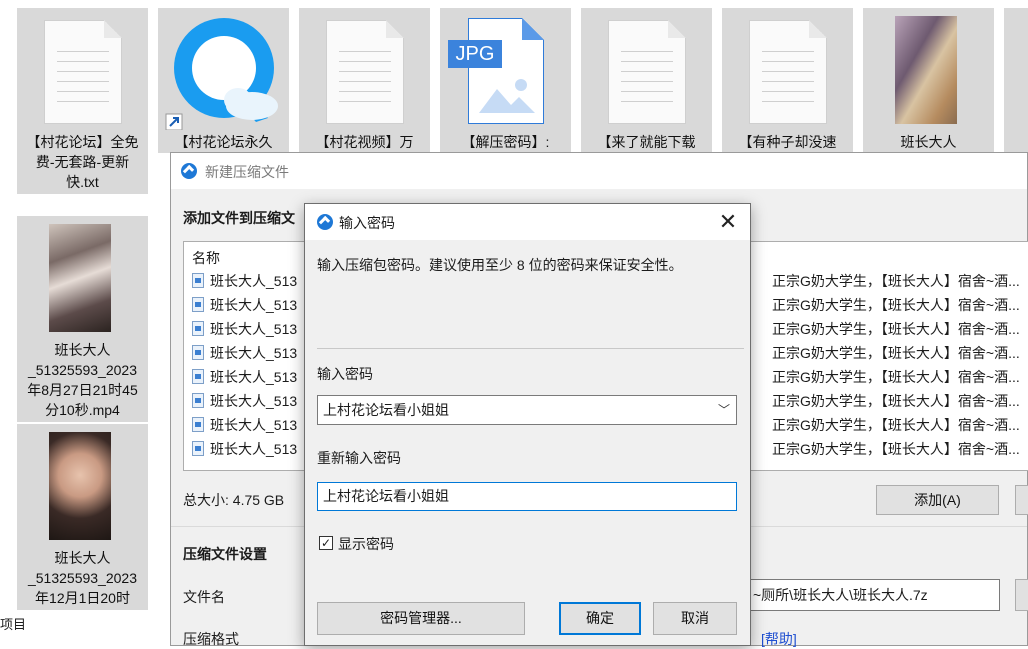  What do you see at coordinates (85, 628) in the screenshot?
I see `explorer-status-bar: 项目` at bounding box center [85, 628].